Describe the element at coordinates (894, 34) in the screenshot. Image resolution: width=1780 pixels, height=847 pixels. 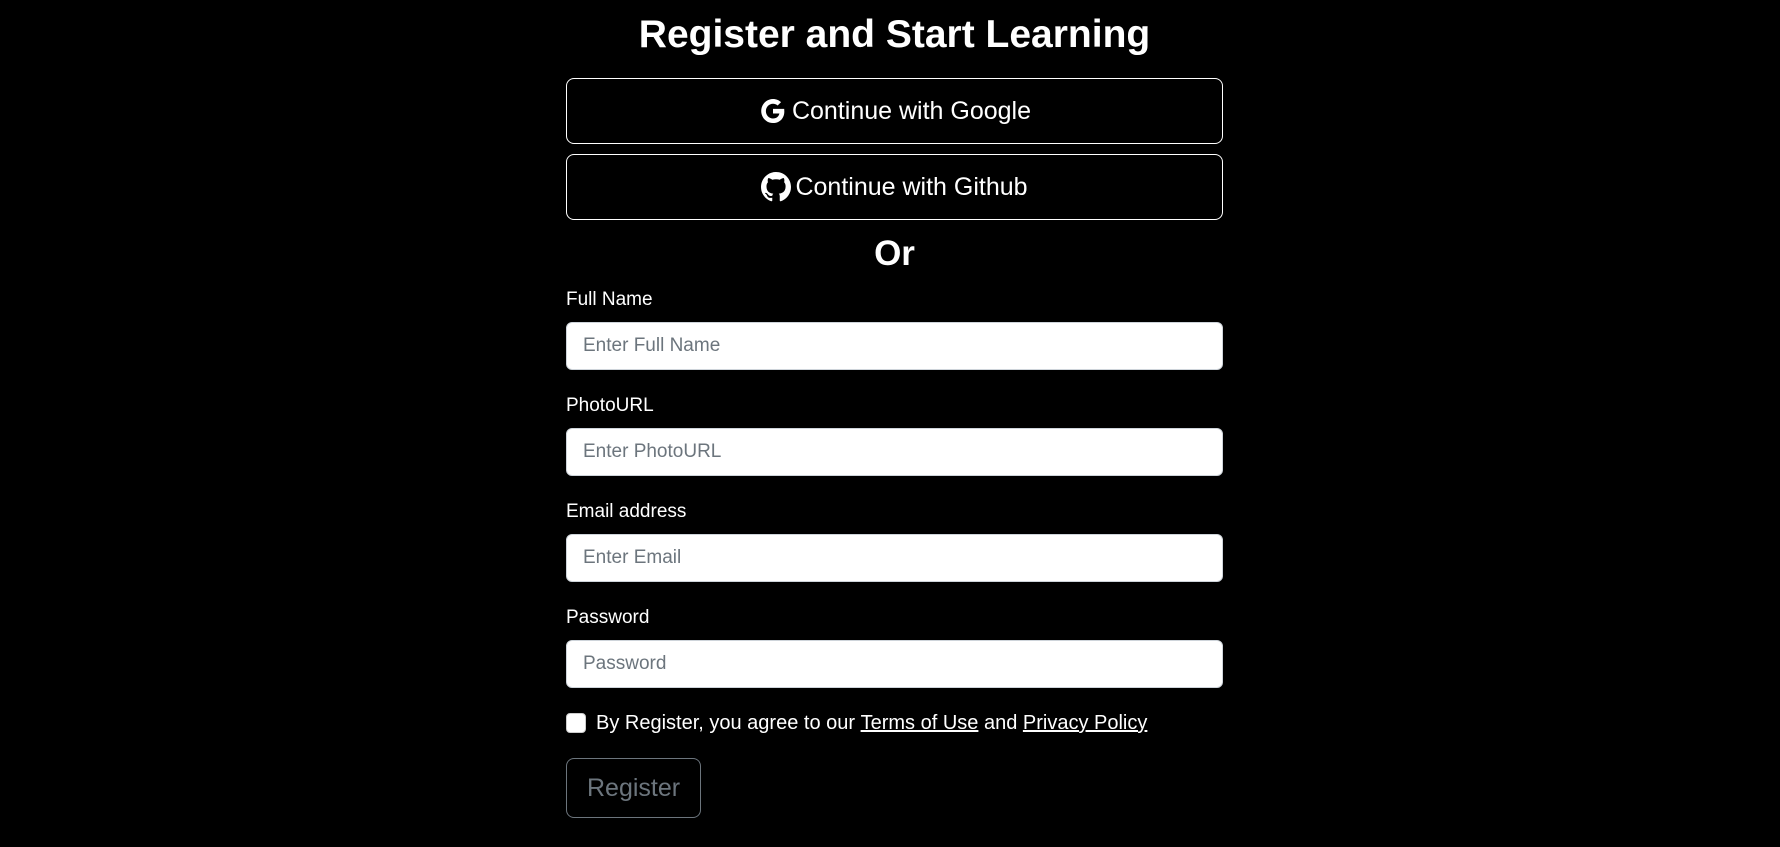
I see `page-title: Register and Start Learning` at that location.